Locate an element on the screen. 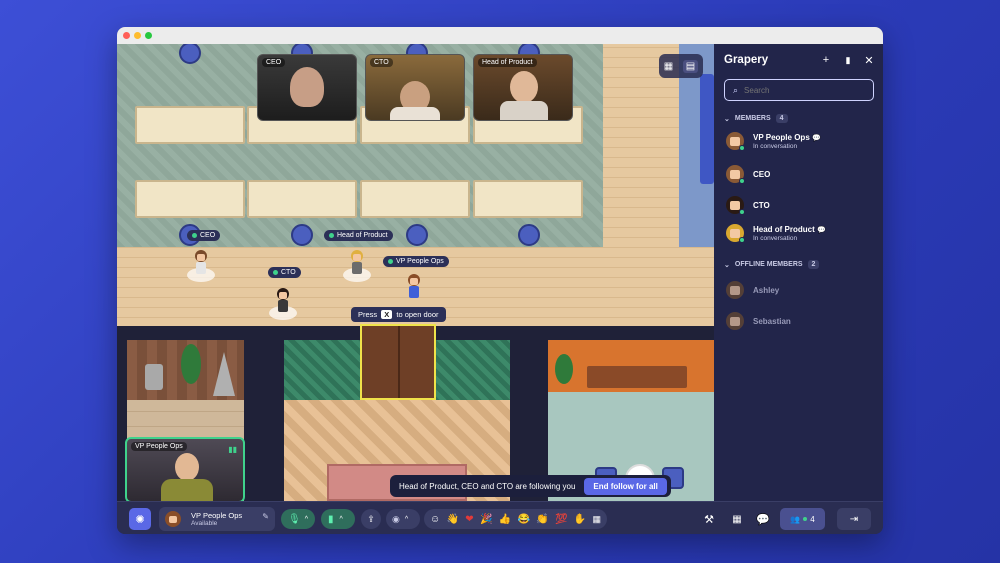 This screenshot has height=563, width=1000. avatar-cto is located at coordinates (283, 304).